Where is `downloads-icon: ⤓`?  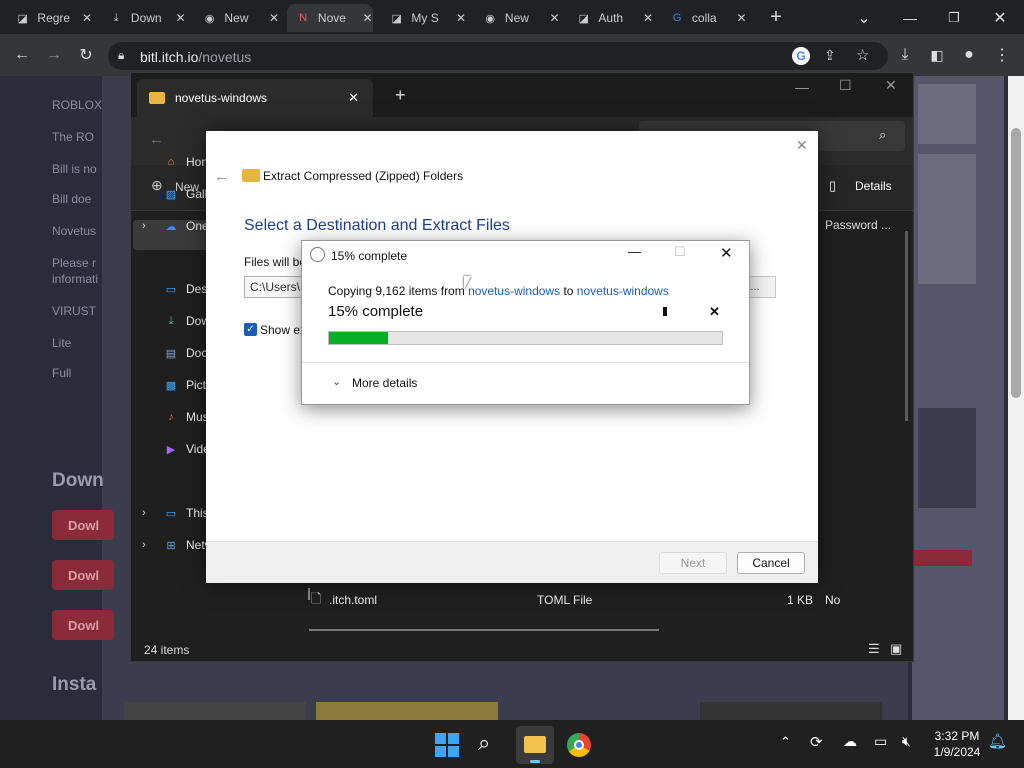
downloads-icon: ⤓ is located at coordinates (905, 55).